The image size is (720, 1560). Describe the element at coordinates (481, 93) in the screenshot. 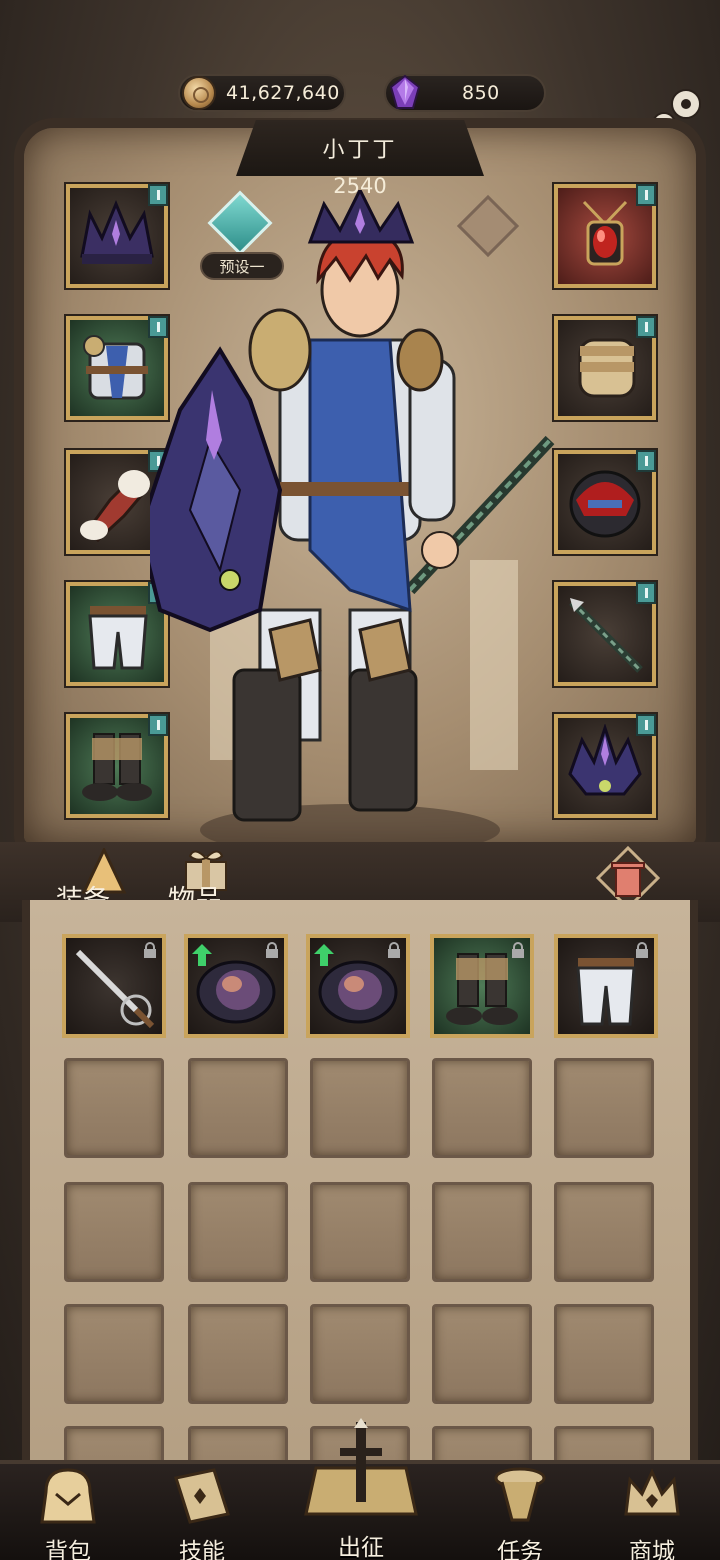

I see `gem-amount: 850` at that location.